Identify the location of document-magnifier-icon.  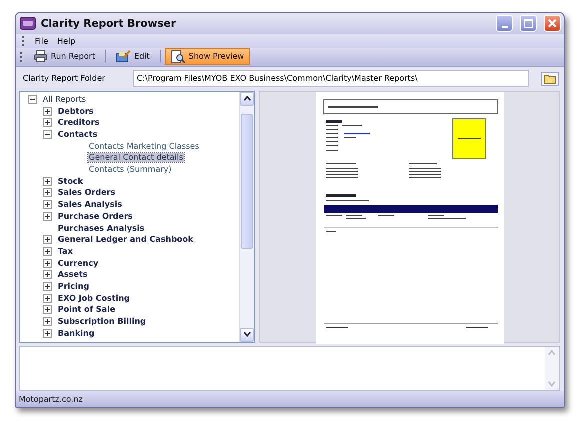
(178, 57).